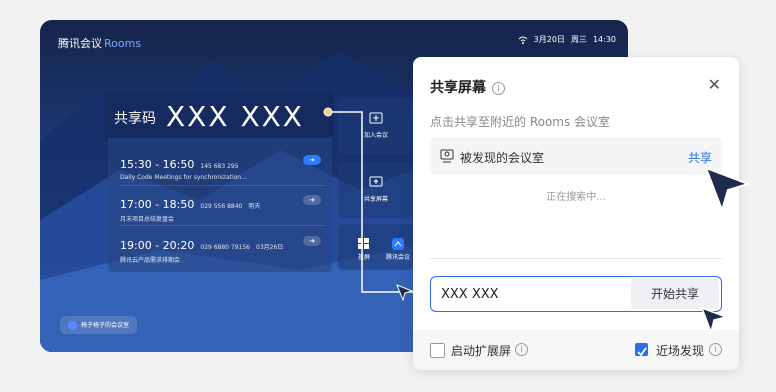 This screenshot has width=776, height=392. I want to click on start-sharing-button: 开始共享, so click(675, 294).